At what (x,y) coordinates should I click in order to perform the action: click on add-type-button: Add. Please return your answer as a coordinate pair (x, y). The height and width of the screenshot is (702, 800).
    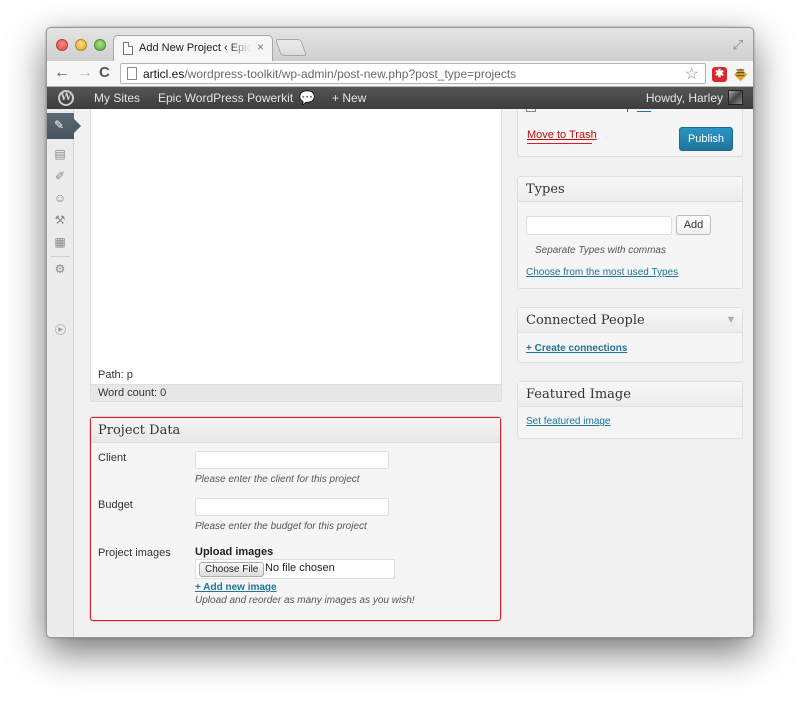
    Looking at the image, I should click on (693, 225).